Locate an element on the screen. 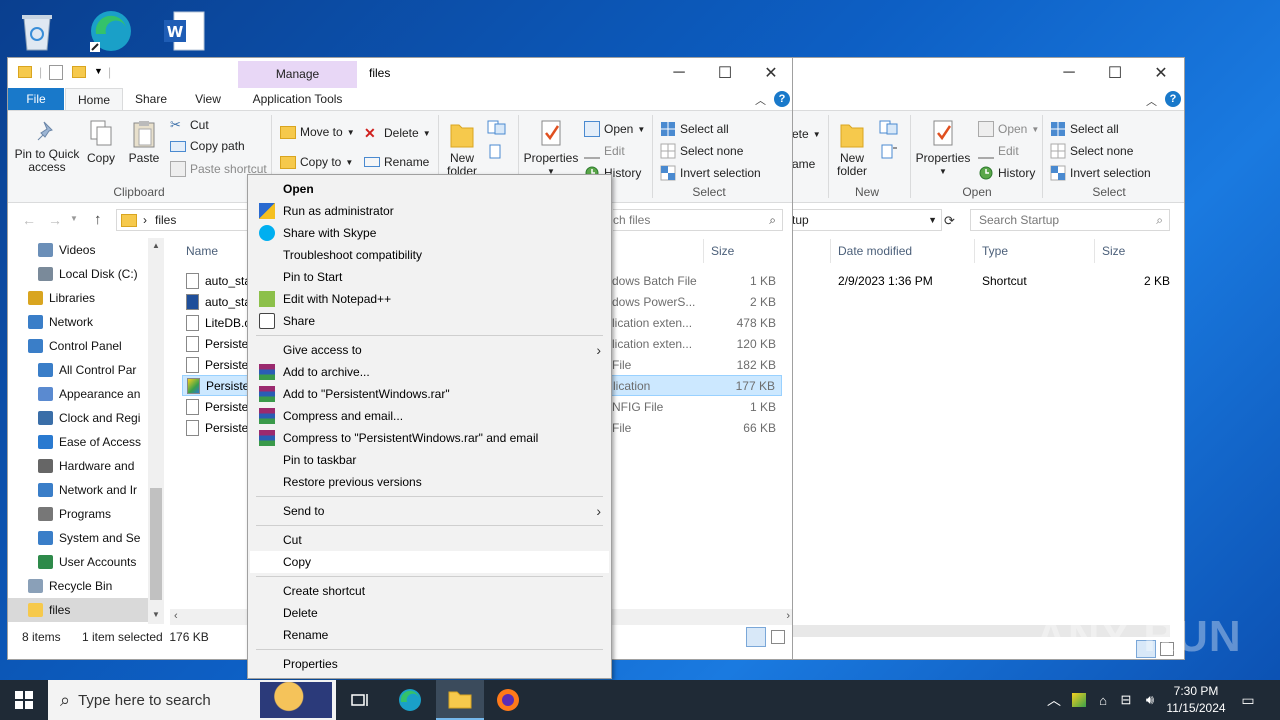  clock: 7:30 PM 11/15/2024 is located at coordinates (1196, 700).